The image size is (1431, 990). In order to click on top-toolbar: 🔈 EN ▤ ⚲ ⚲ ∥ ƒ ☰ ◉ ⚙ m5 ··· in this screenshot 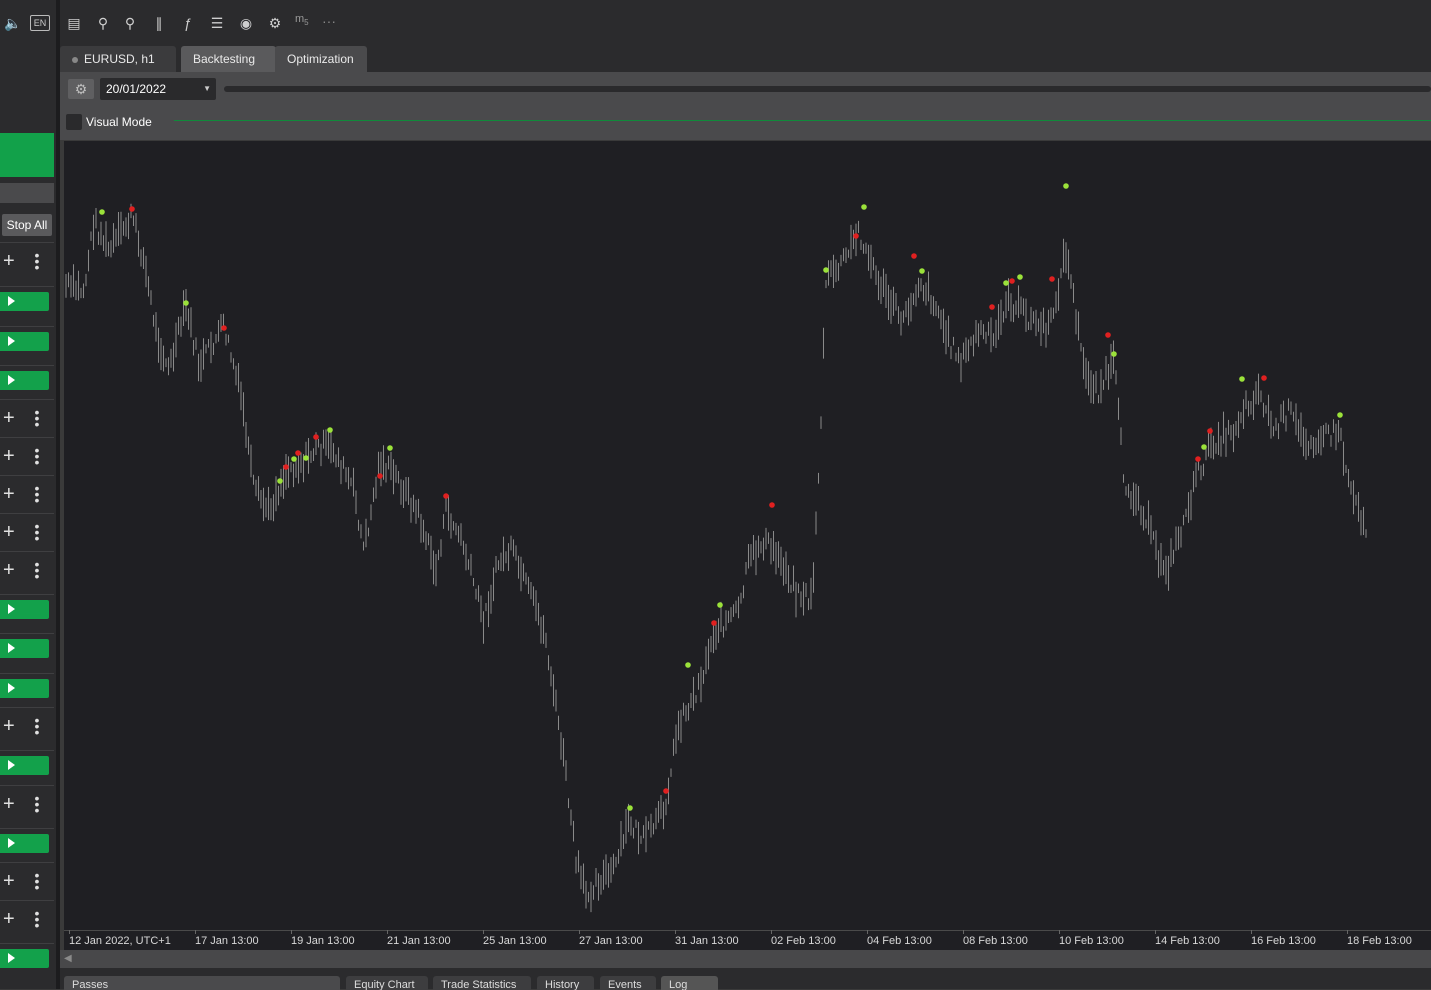, I will do `click(715, 22)`.